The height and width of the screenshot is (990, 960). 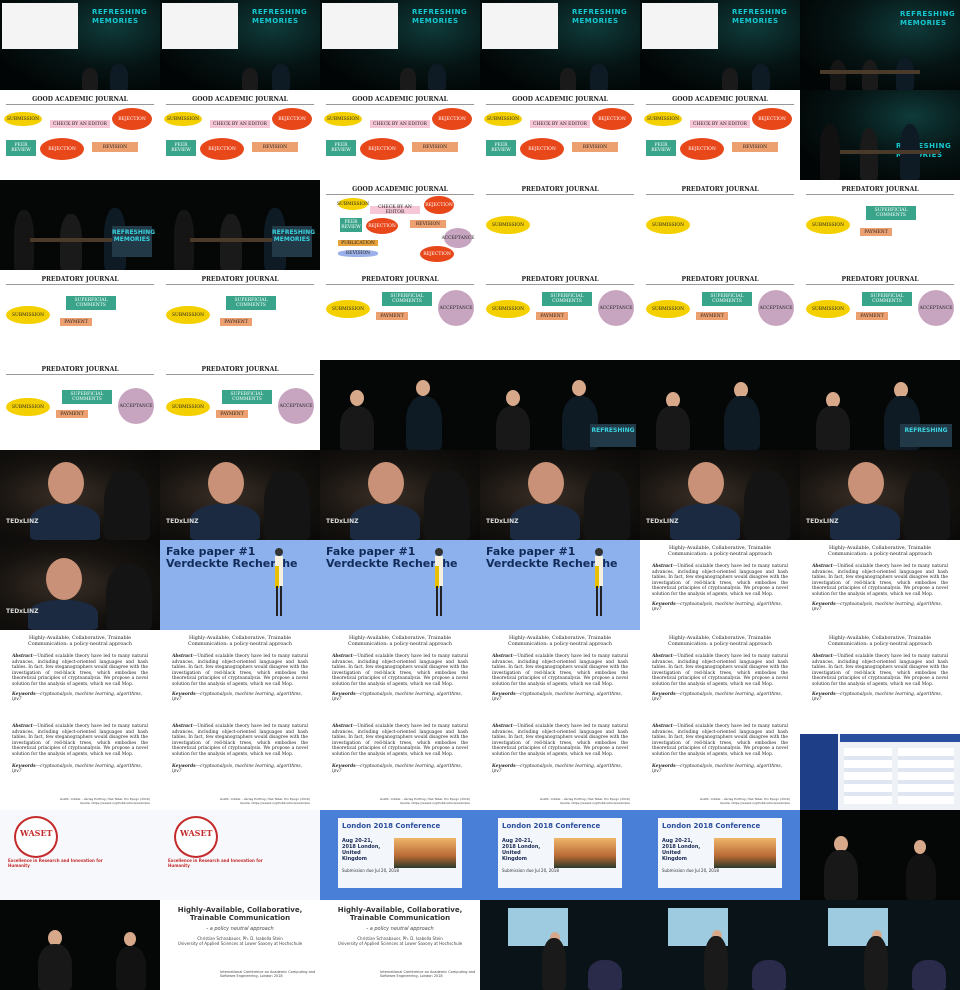 I want to click on frame-stage-slide: REFRESHING MEMORIES, so click(x=560, y=45).